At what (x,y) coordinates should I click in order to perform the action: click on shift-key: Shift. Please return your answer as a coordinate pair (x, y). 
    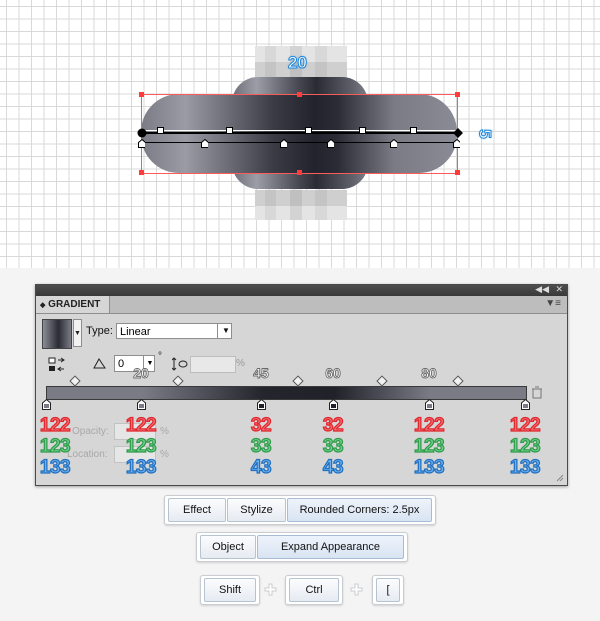
    Looking at the image, I should click on (230, 590).